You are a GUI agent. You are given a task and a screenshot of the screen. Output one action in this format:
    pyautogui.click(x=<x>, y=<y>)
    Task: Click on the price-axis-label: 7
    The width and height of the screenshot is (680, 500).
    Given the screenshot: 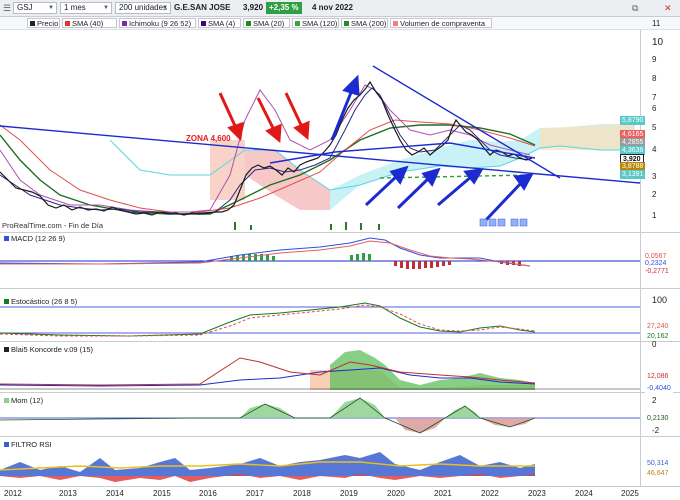 What is the action you would take?
    pyautogui.click(x=654, y=97)
    